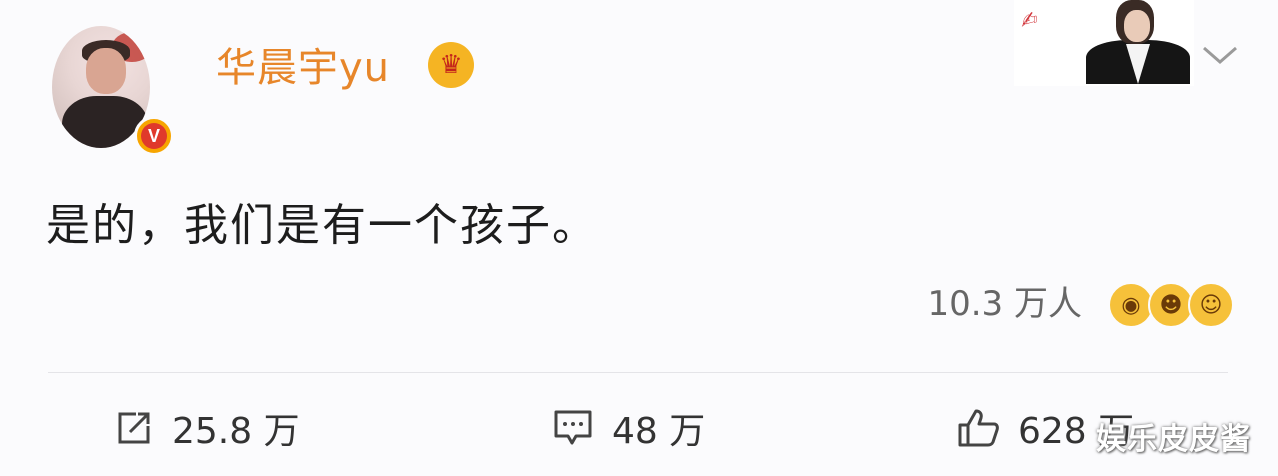 The height and width of the screenshot is (476, 1278). Describe the element at coordinates (638, 372) in the screenshot. I see `divider` at that location.